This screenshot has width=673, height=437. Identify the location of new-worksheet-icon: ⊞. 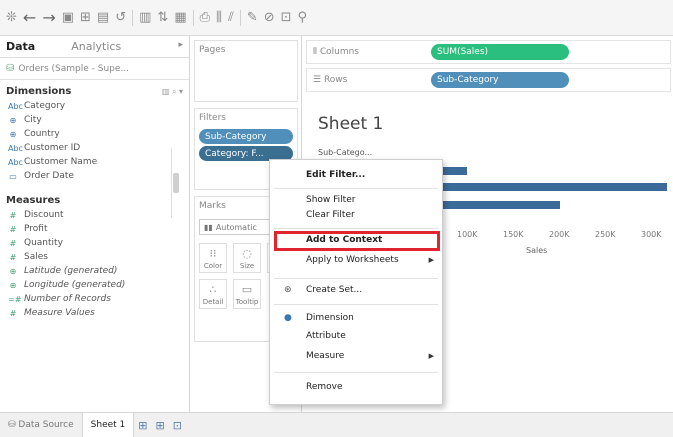
(142, 425).